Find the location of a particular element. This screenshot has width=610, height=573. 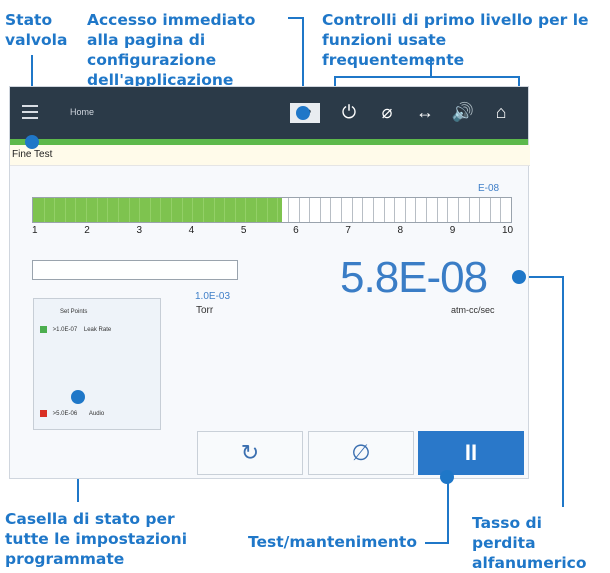

bargraph-fill is located at coordinates (157, 210).